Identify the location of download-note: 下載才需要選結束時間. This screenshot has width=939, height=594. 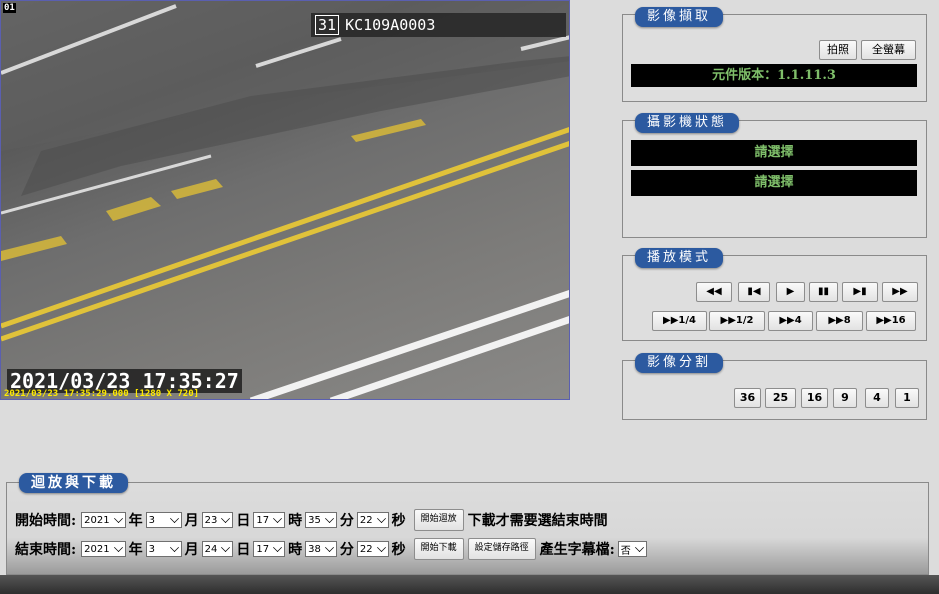
(537, 521).